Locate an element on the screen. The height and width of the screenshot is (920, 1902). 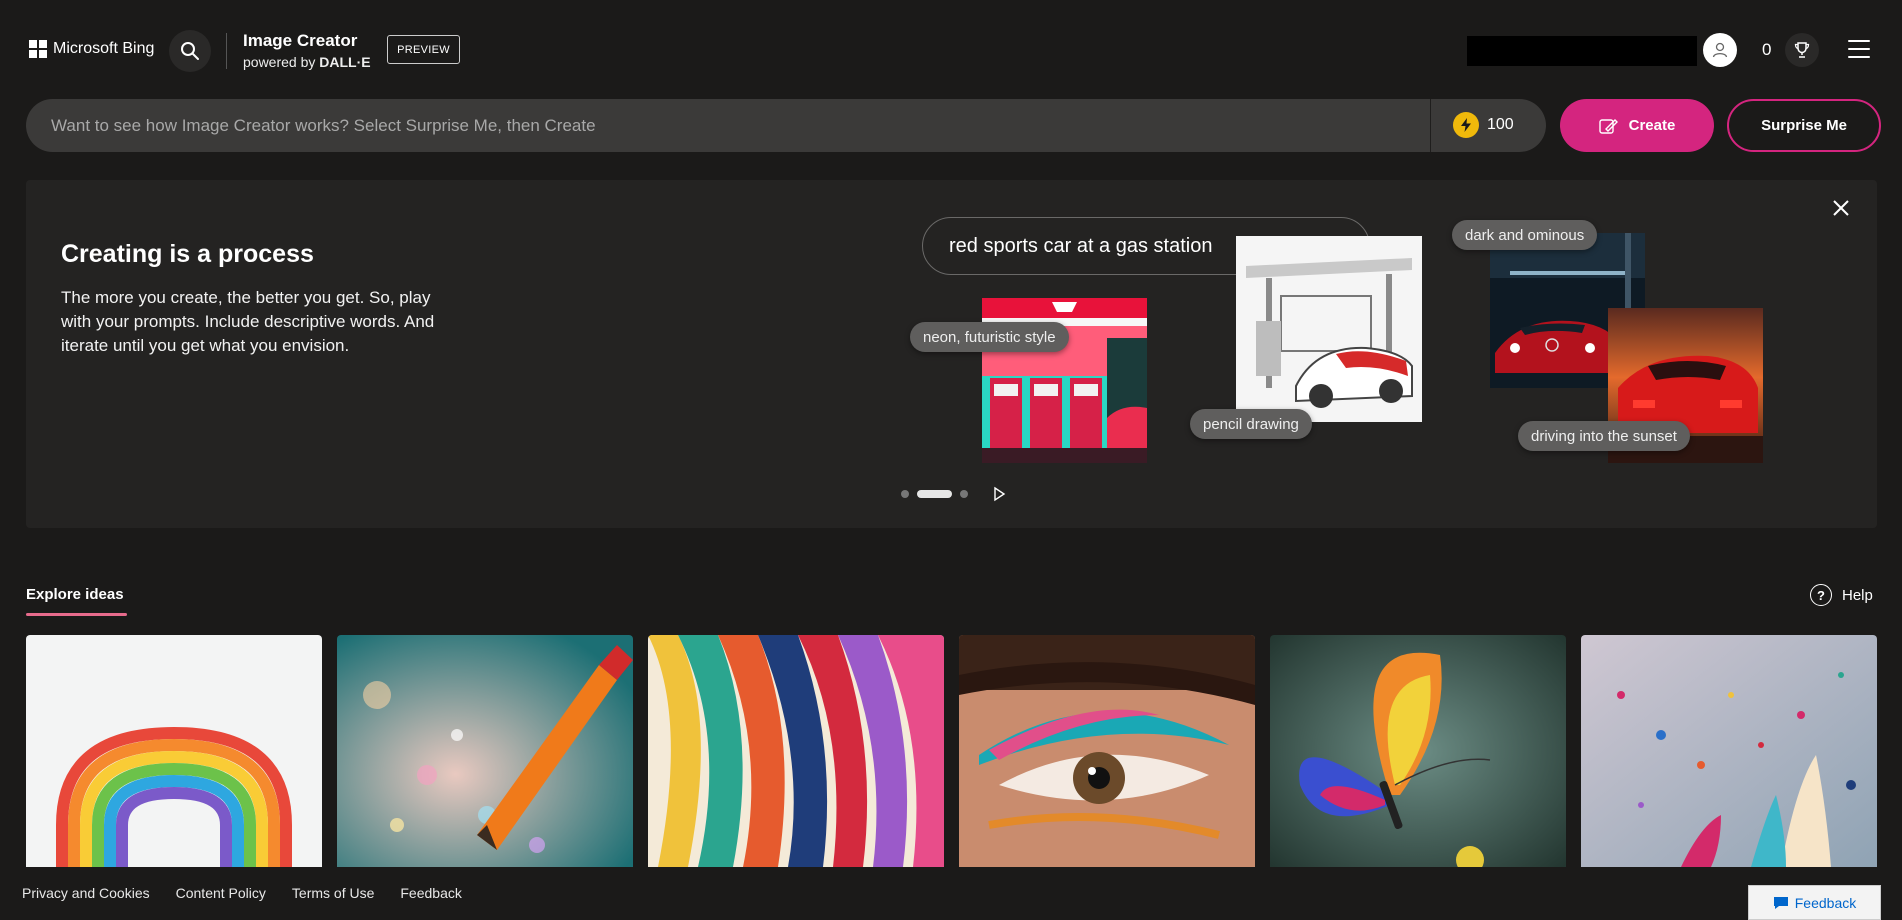
chip-neon-futuristic: neon, futuristic style is located at coordinates (989, 337).